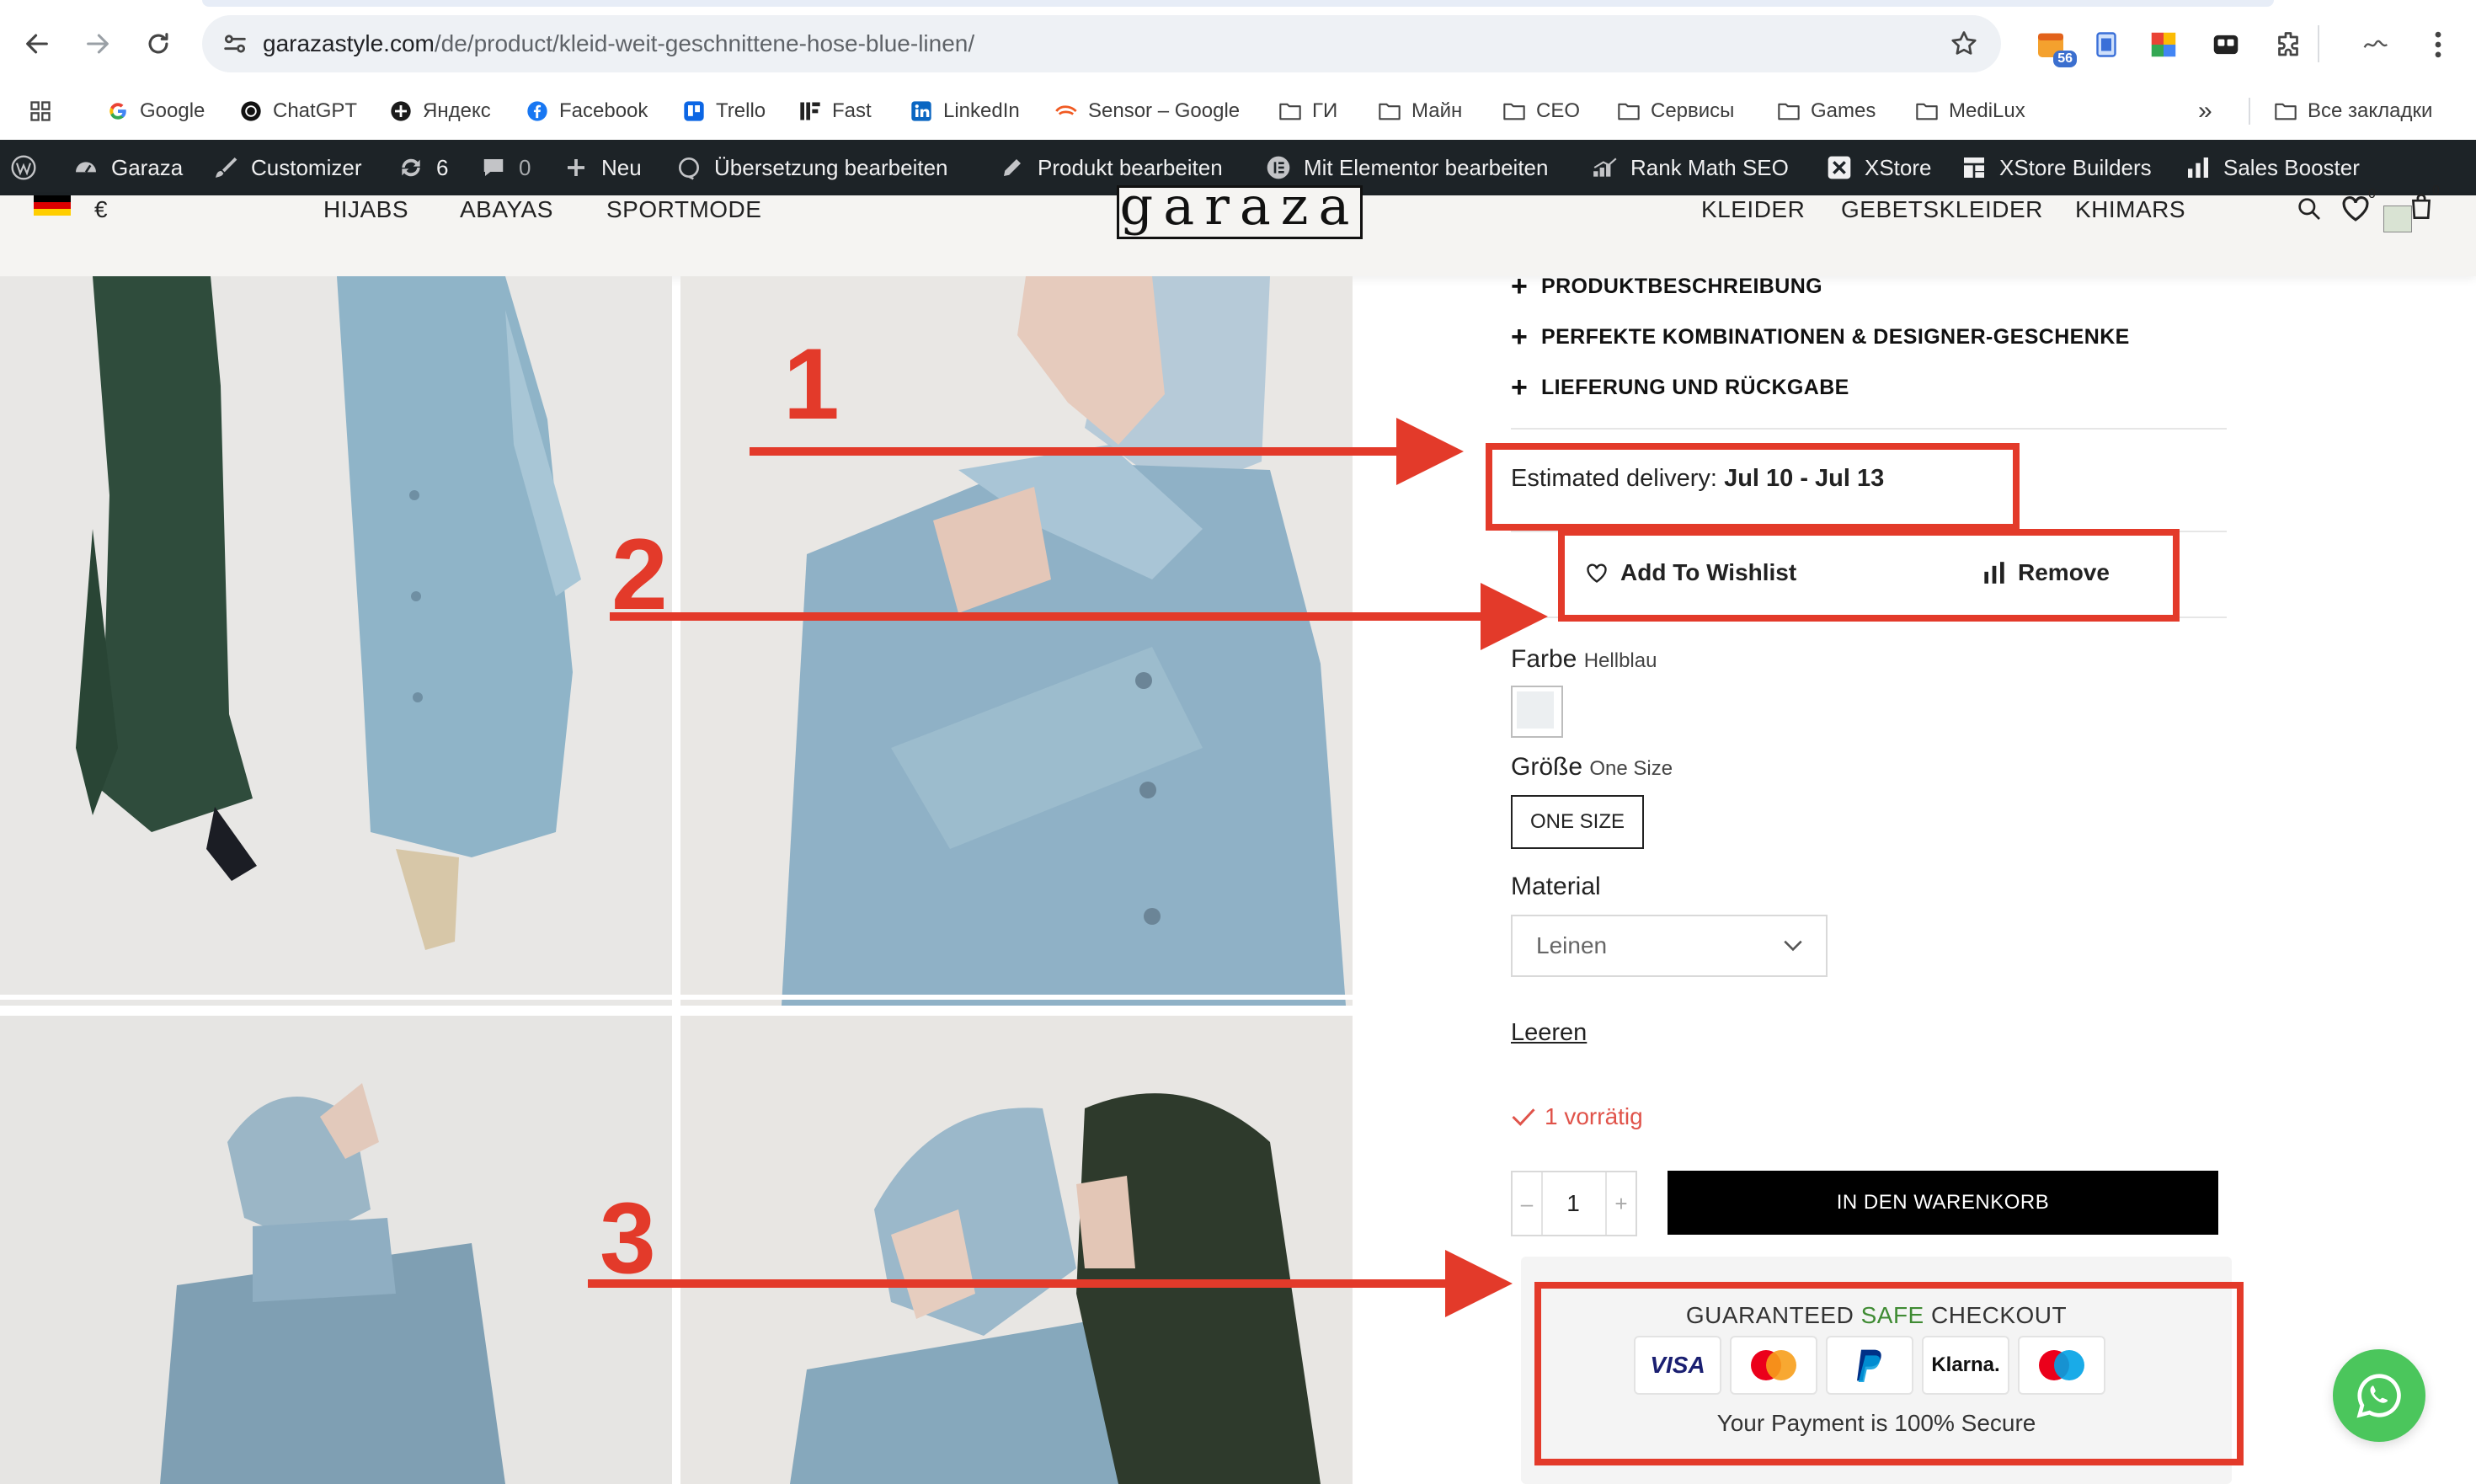 The width and height of the screenshot is (2476, 1484). Describe the element at coordinates (811, 384) in the screenshot. I see `annotation-number-1: 1` at that location.